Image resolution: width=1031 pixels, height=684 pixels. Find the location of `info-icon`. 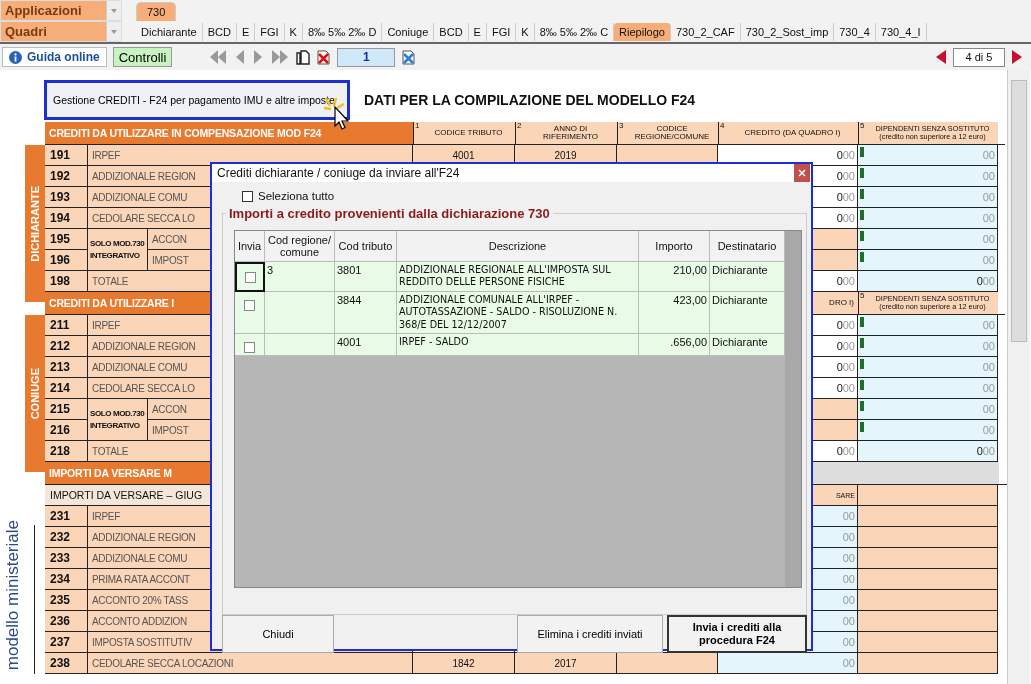

info-icon is located at coordinates (15, 57).